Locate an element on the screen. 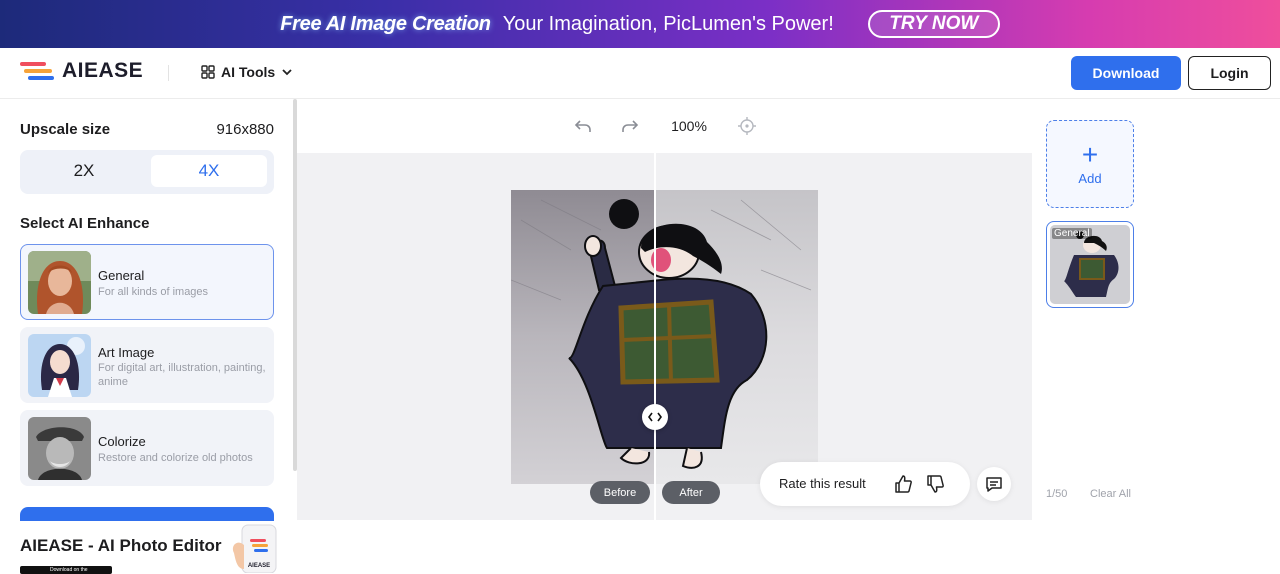 Image resolution: width=1280 pixels, height=574 pixels. ai-tools-label: AI Tools is located at coordinates (248, 72).